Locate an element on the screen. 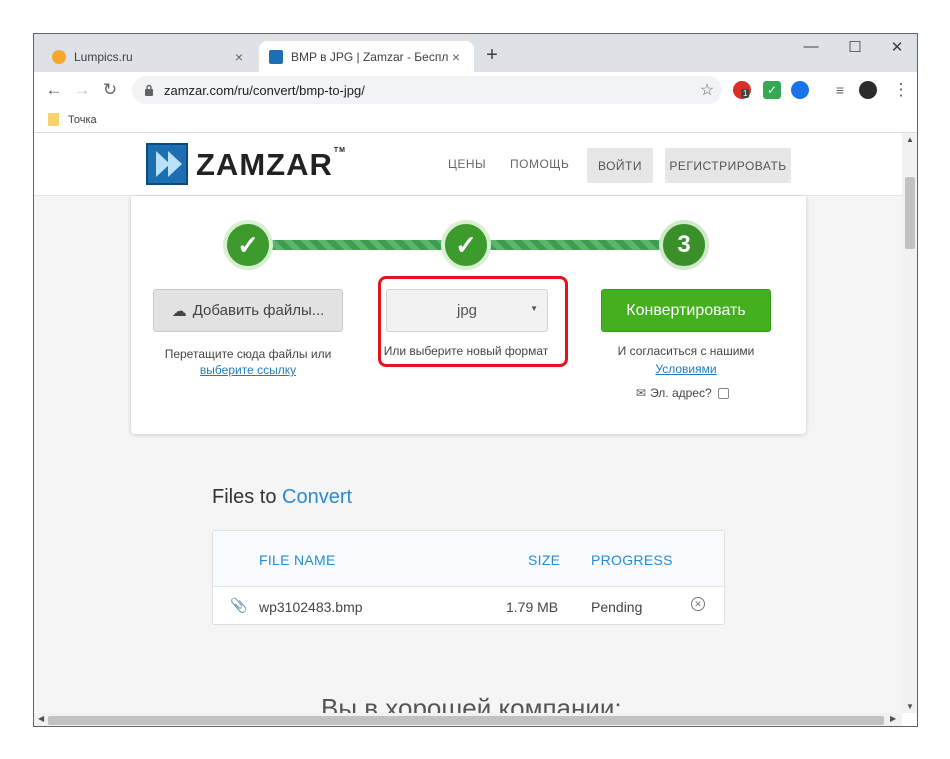 The height and width of the screenshot is (759, 950). paperclip-icon: 📎 is located at coordinates (239, 605).